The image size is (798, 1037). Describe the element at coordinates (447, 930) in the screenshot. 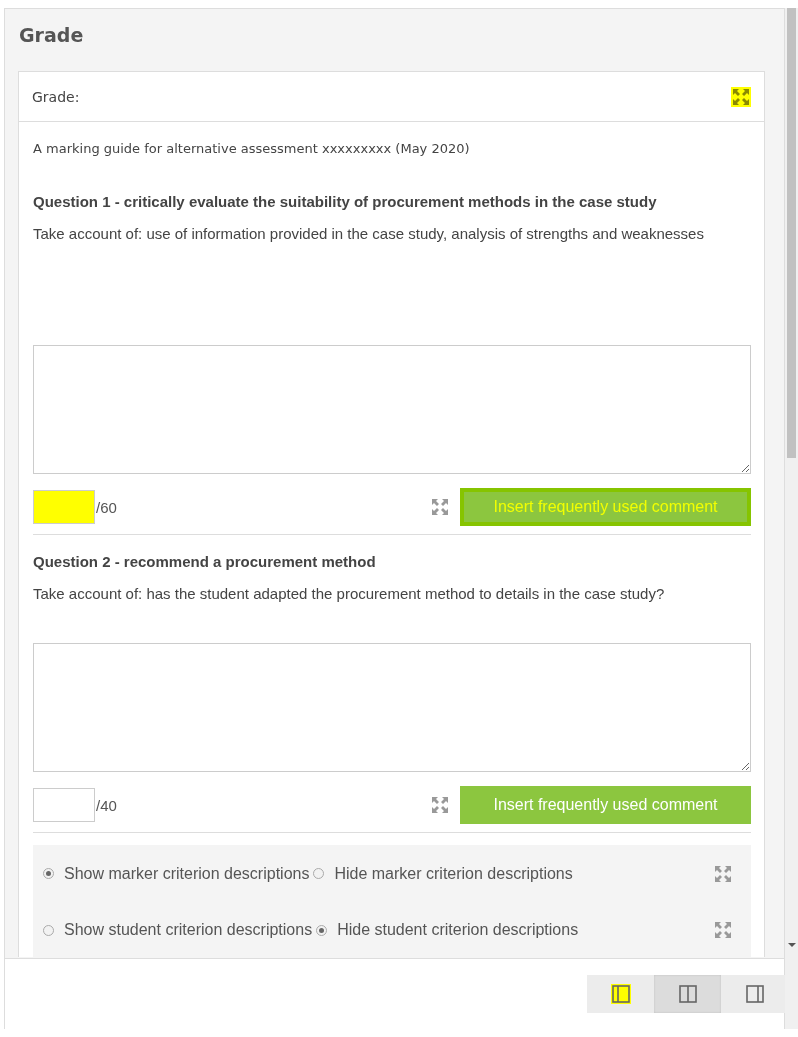

I see `radio-option: Hide student criterion descriptions` at that location.